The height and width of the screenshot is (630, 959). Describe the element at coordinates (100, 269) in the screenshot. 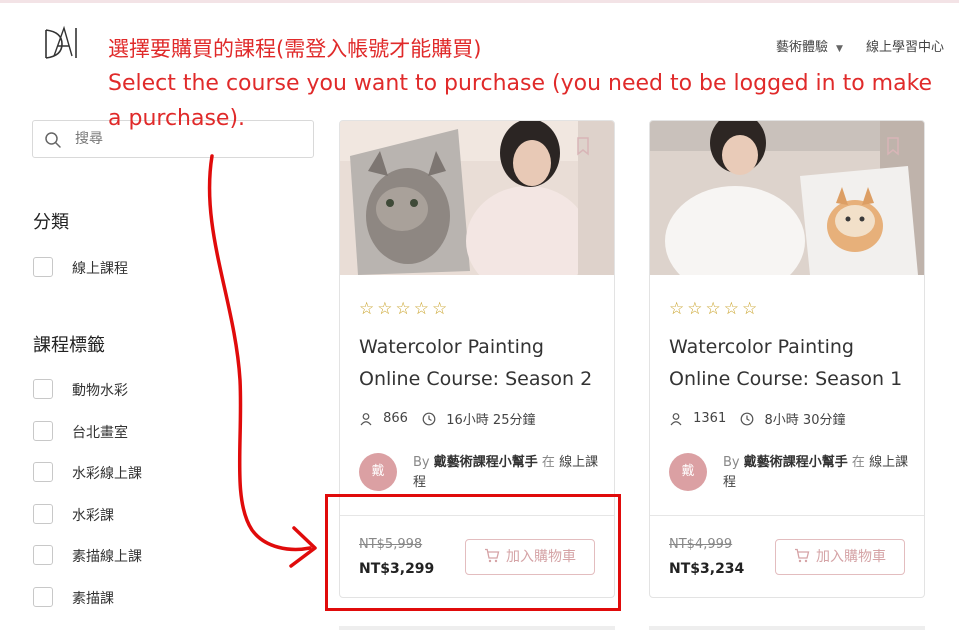

I see `filter-label: 線上課程` at that location.